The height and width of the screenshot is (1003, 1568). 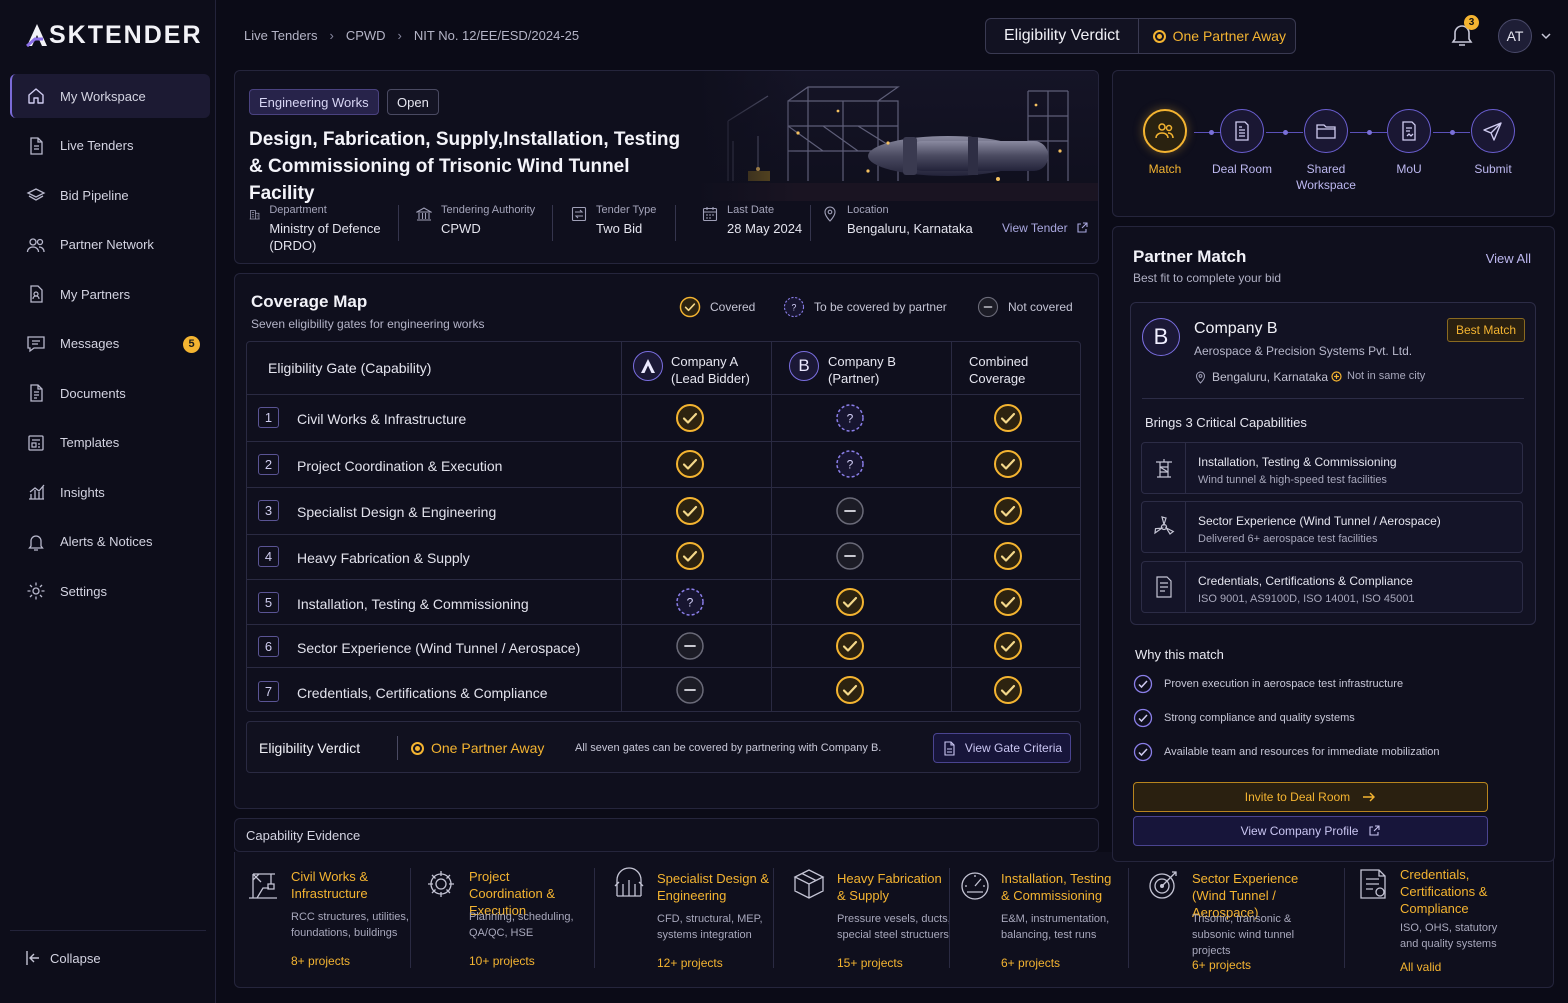 What do you see at coordinates (83, 591) in the screenshot?
I see `sidebar-item-label: Settings` at bounding box center [83, 591].